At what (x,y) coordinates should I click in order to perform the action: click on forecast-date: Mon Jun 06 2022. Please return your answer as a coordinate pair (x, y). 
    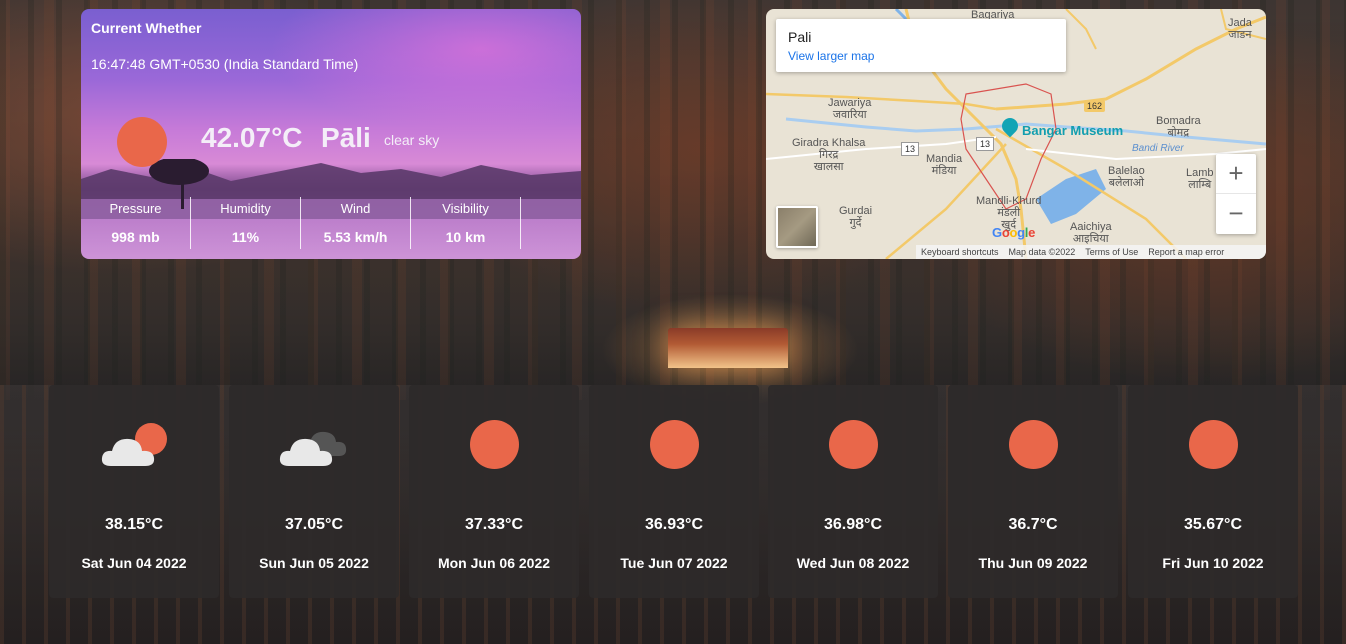
    Looking at the image, I should click on (494, 563).